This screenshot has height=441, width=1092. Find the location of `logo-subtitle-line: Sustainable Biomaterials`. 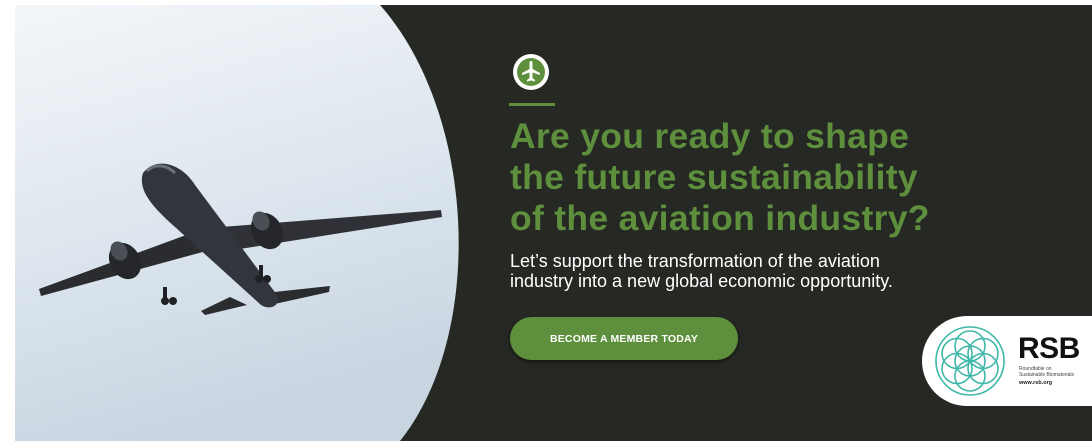

logo-subtitle-line: Sustainable Biomaterials is located at coordinates (1047, 375).